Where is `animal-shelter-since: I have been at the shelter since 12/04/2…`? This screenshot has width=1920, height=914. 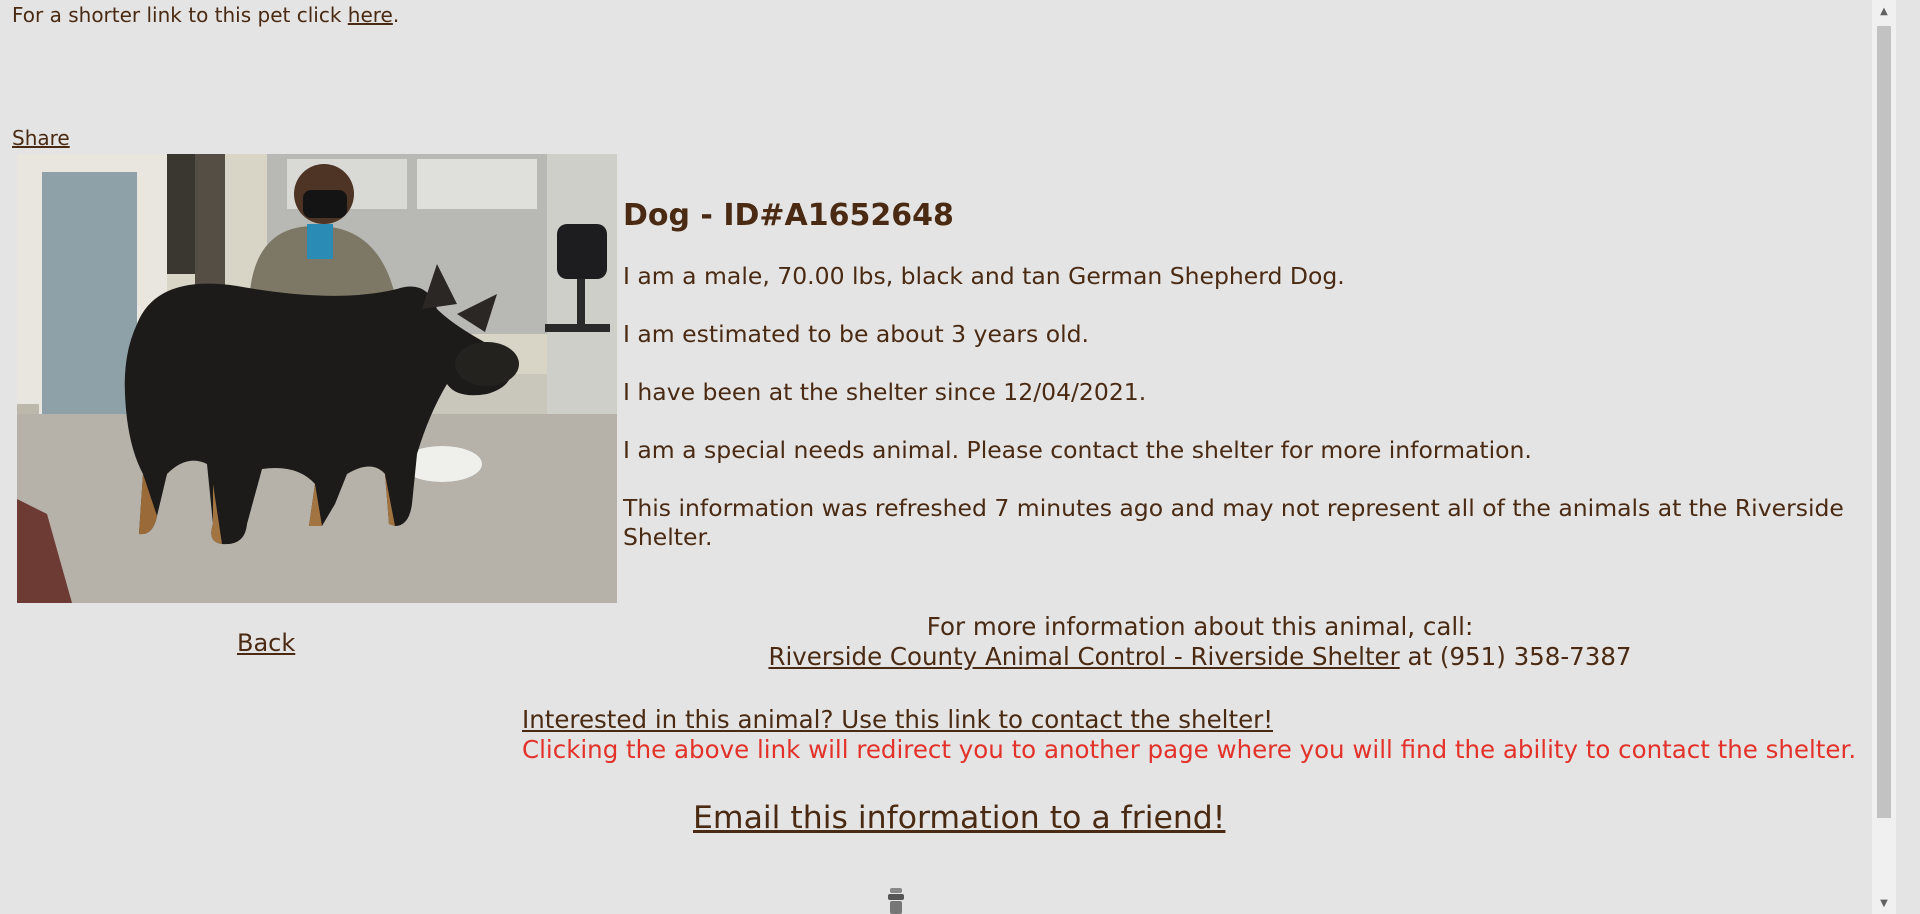
animal-shelter-since: I have been at the shelter since 12/04/2… is located at coordinates (885, 392).